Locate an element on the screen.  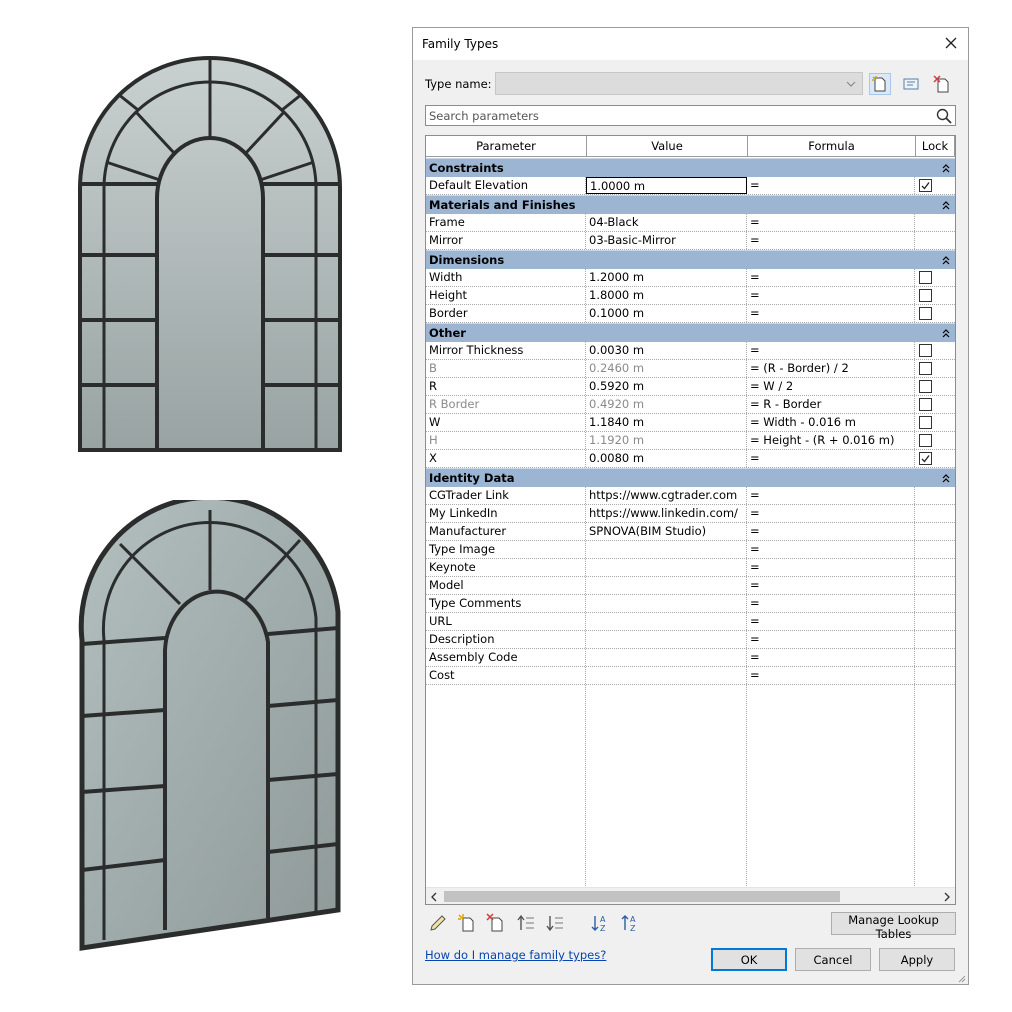
parameter-value: 04-Black is located at coordinates (666, 222).